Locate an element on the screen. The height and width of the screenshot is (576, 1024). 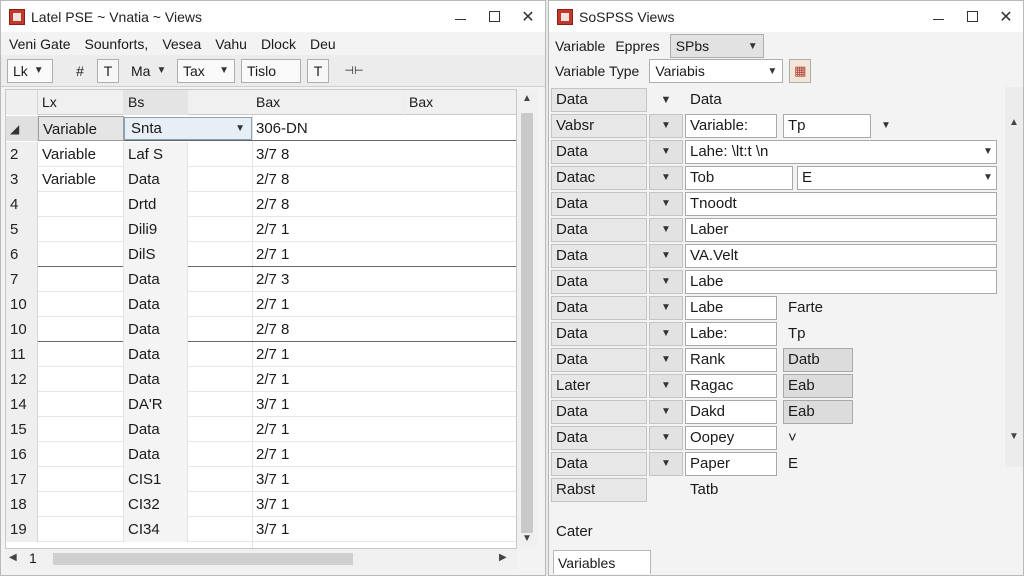
variable-grid-button: ▦ is located at coordinates (800, 71).